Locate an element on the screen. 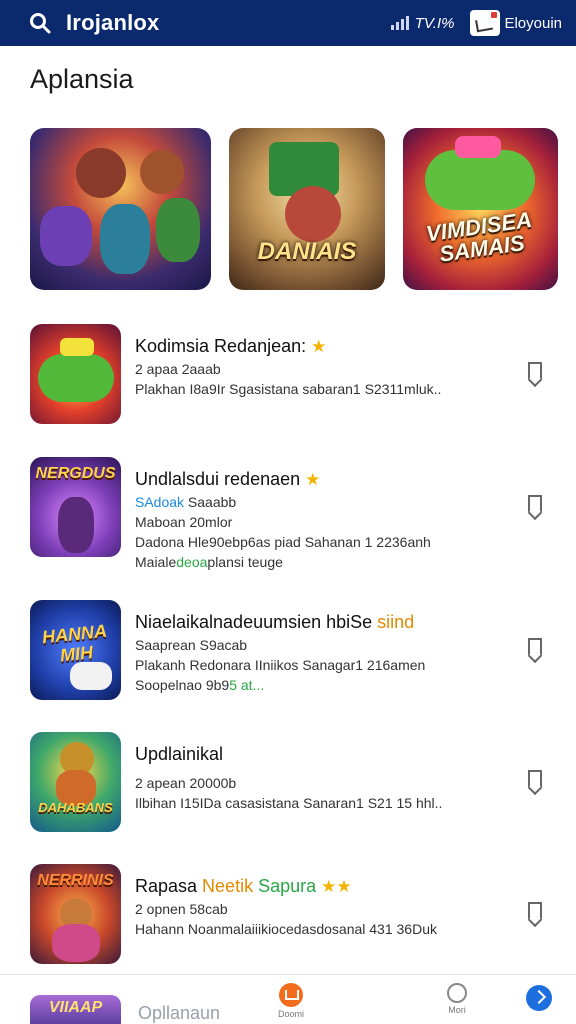 The image size is (576, 1024). featured-card: VIMDISEA SAMAIS is located at coordinates (480, 209).